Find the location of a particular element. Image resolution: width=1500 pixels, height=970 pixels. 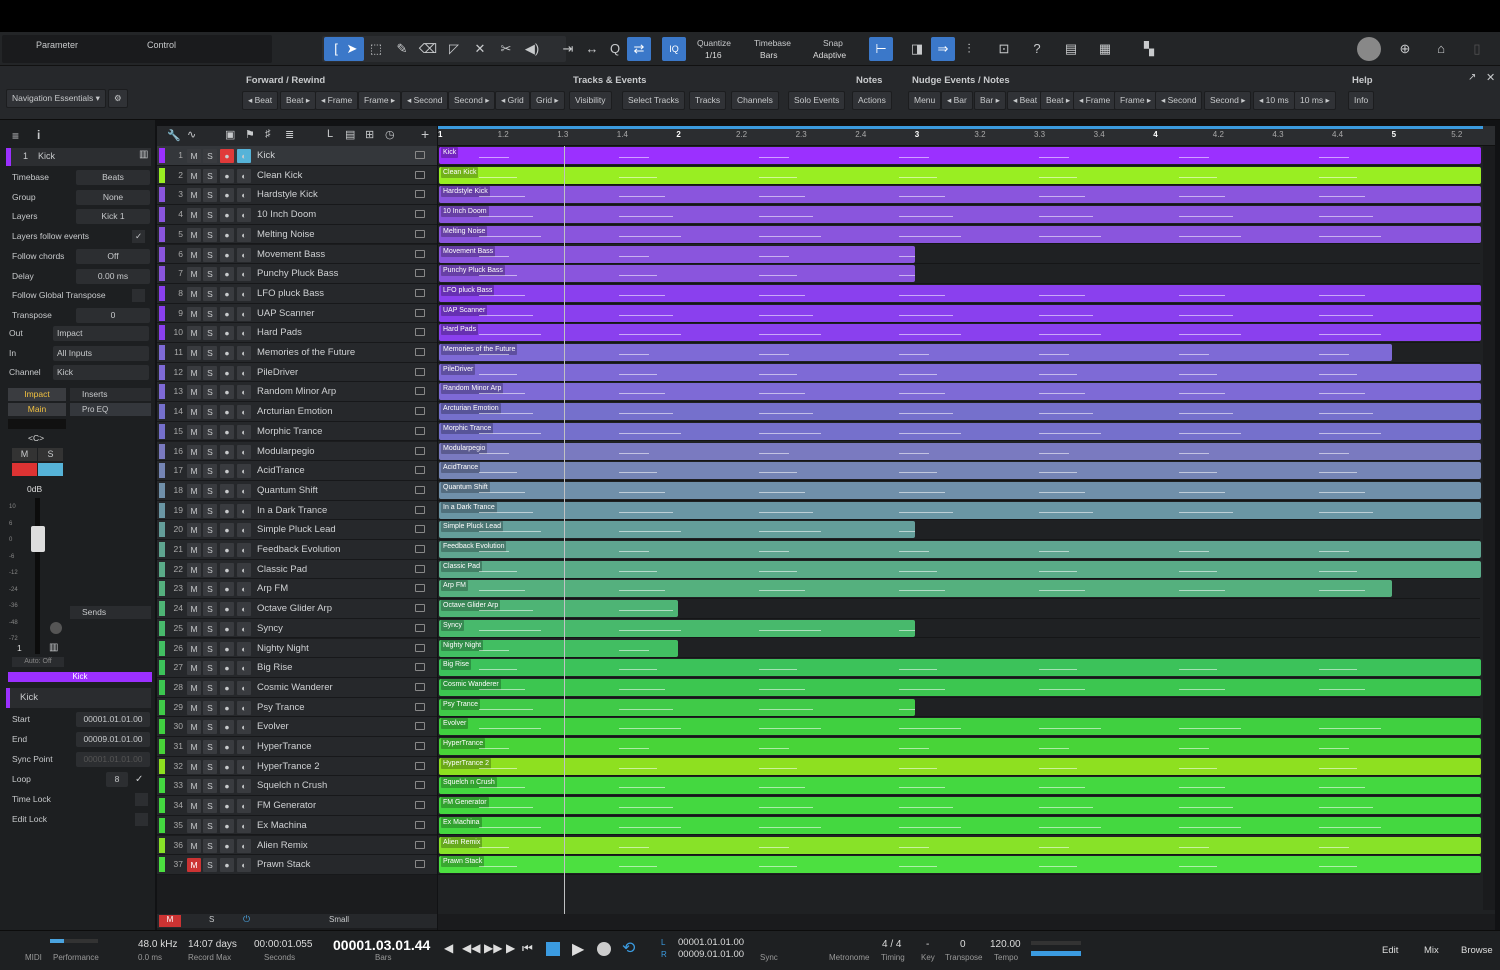

track-header: 31 M S ● ◐ HyperTrance is located at coordinates (297, 747).